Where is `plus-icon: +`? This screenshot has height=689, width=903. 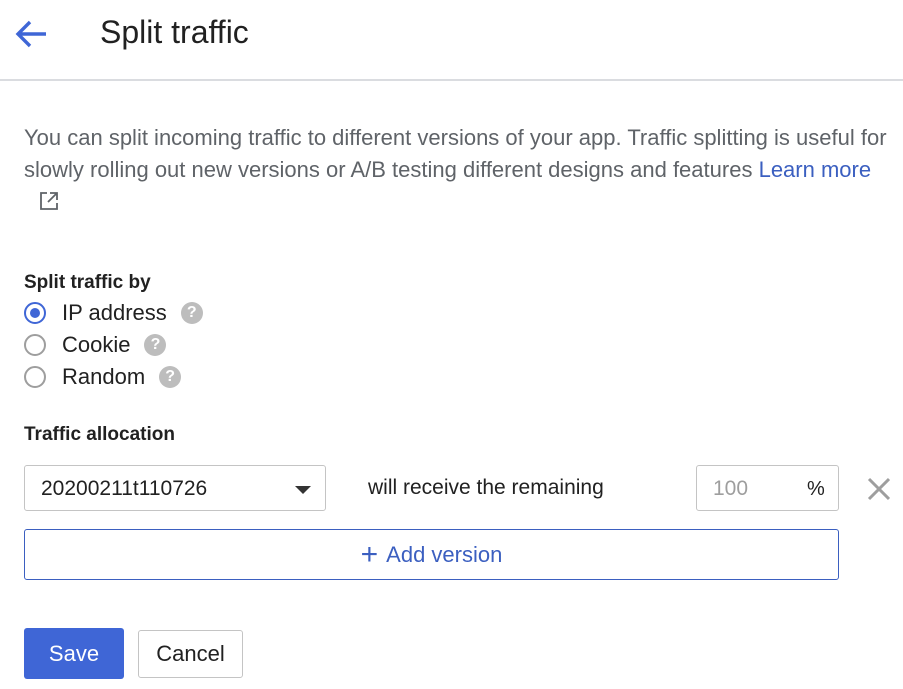 plus-icon: + is located at coordinates (369, 554).